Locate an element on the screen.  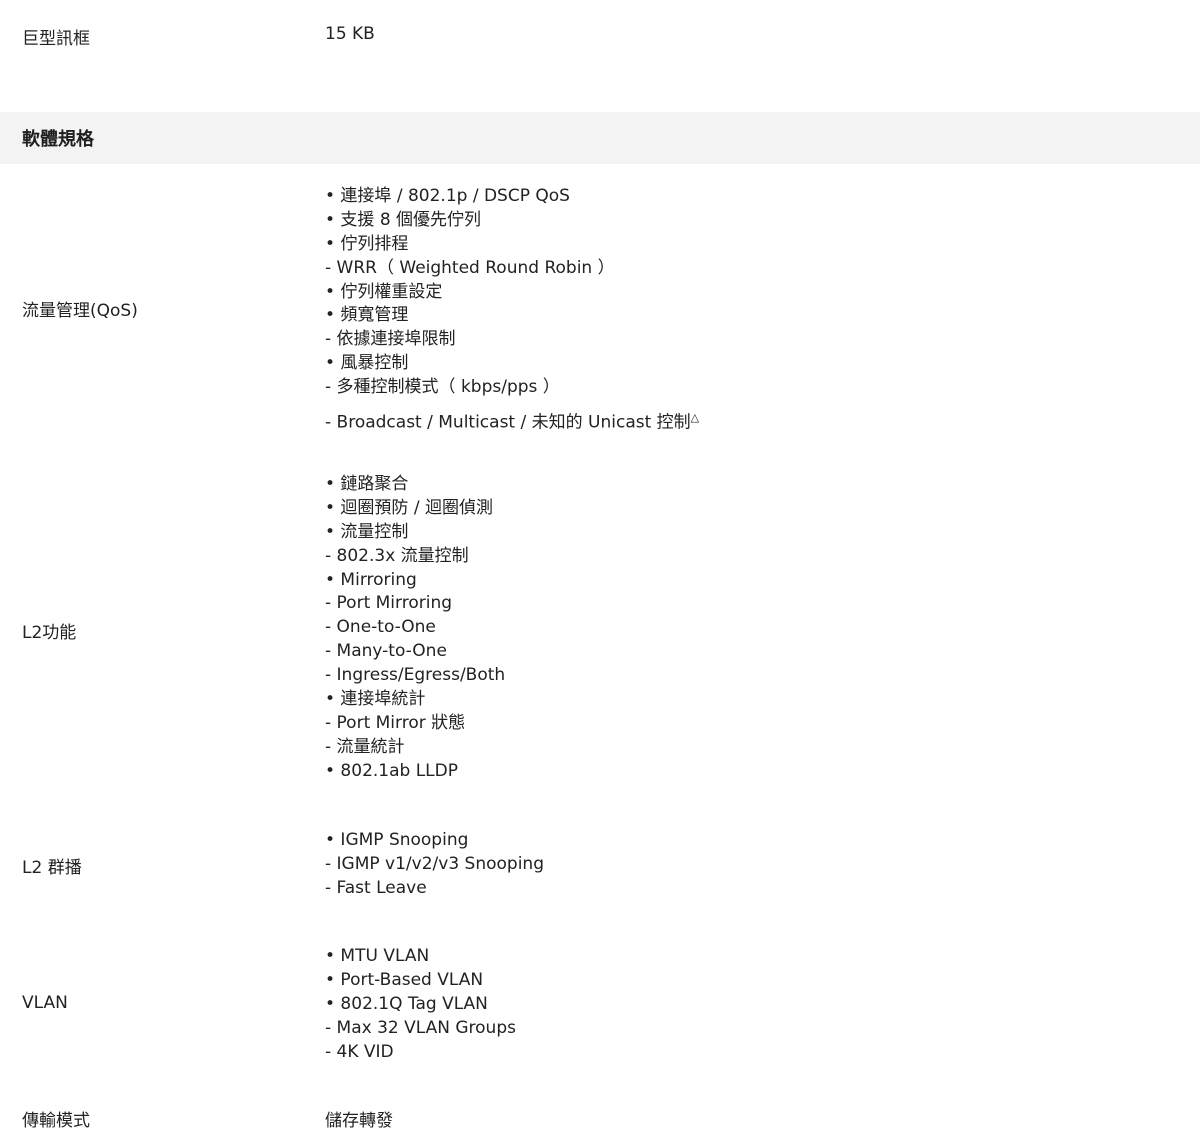
list-item: - 4K VID is located at coordinates (359, 1051).